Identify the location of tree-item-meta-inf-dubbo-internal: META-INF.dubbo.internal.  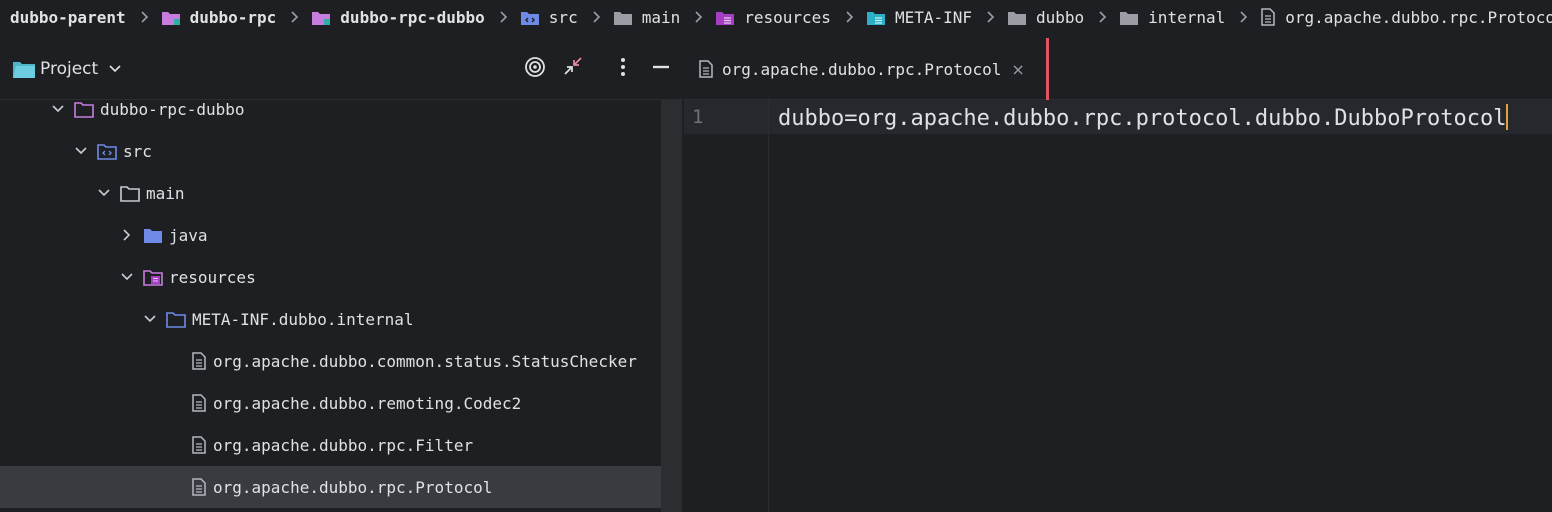
(330, 319).